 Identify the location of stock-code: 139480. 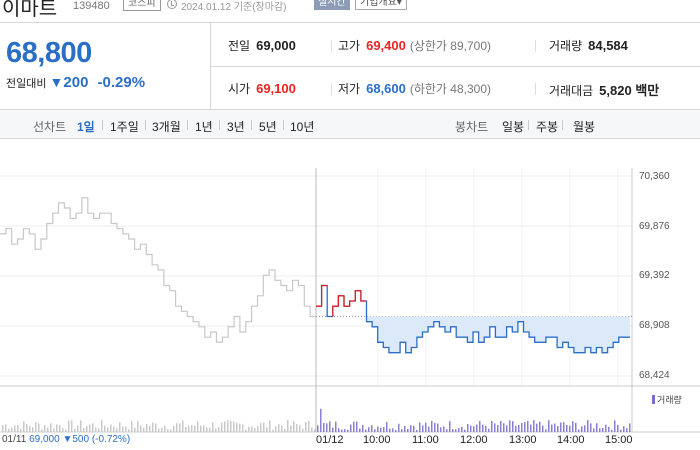
(91, 6).